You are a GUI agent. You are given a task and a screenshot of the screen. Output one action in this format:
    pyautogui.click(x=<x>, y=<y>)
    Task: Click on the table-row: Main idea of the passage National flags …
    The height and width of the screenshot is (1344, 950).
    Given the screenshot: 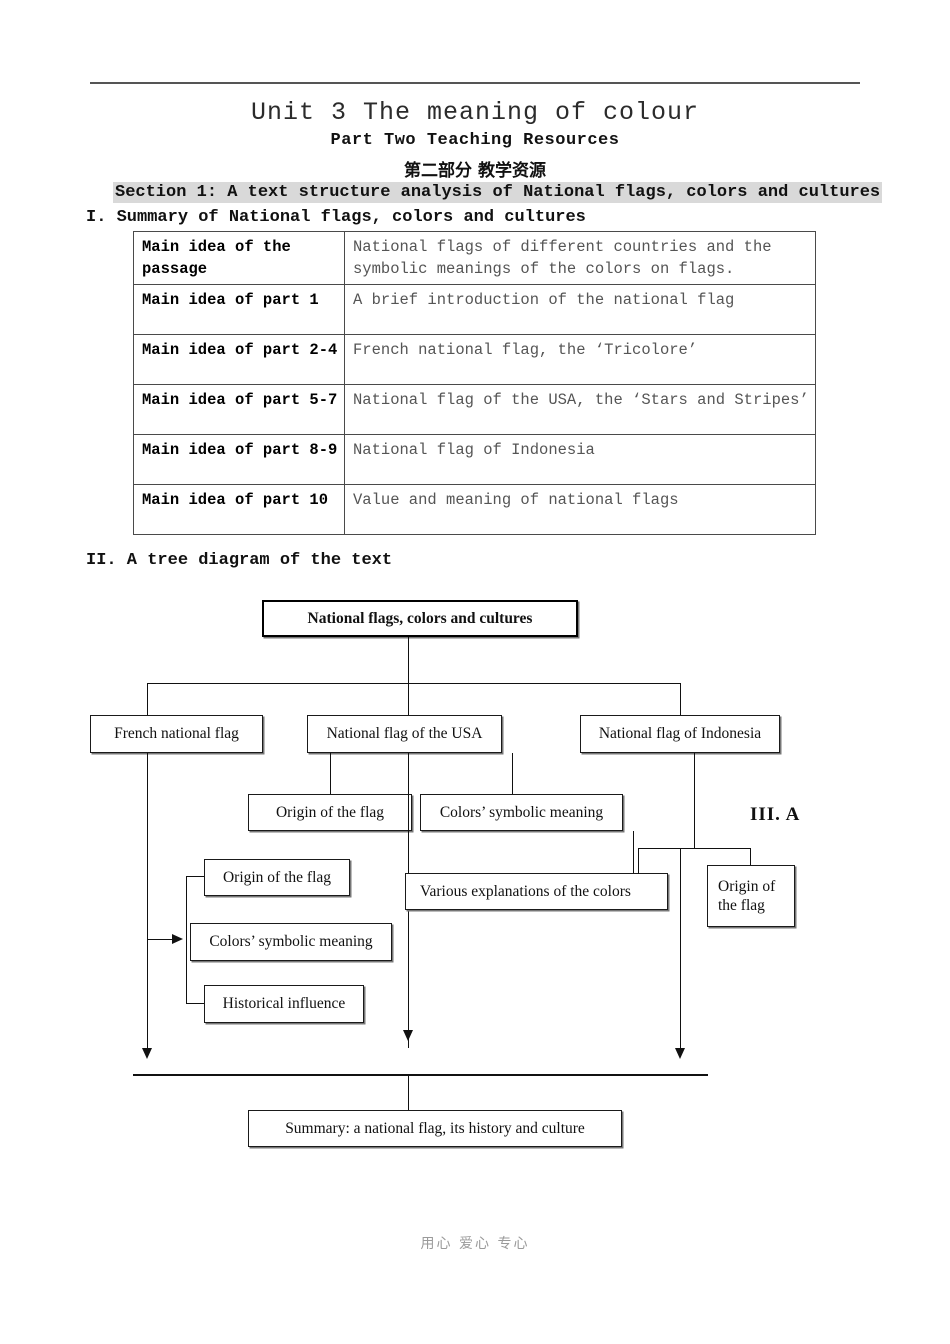 What is the action you would take?
    pyautogui.click(x=474, y=258)
    